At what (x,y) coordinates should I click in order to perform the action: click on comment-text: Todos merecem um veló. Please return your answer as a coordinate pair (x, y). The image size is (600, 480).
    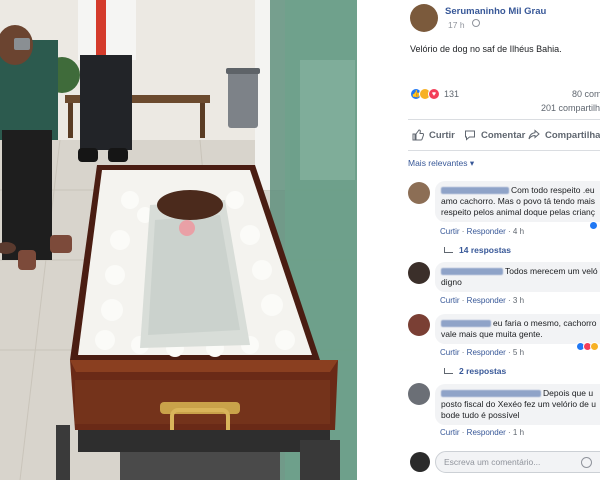
    Looking at the image, I should click on (551, 271).